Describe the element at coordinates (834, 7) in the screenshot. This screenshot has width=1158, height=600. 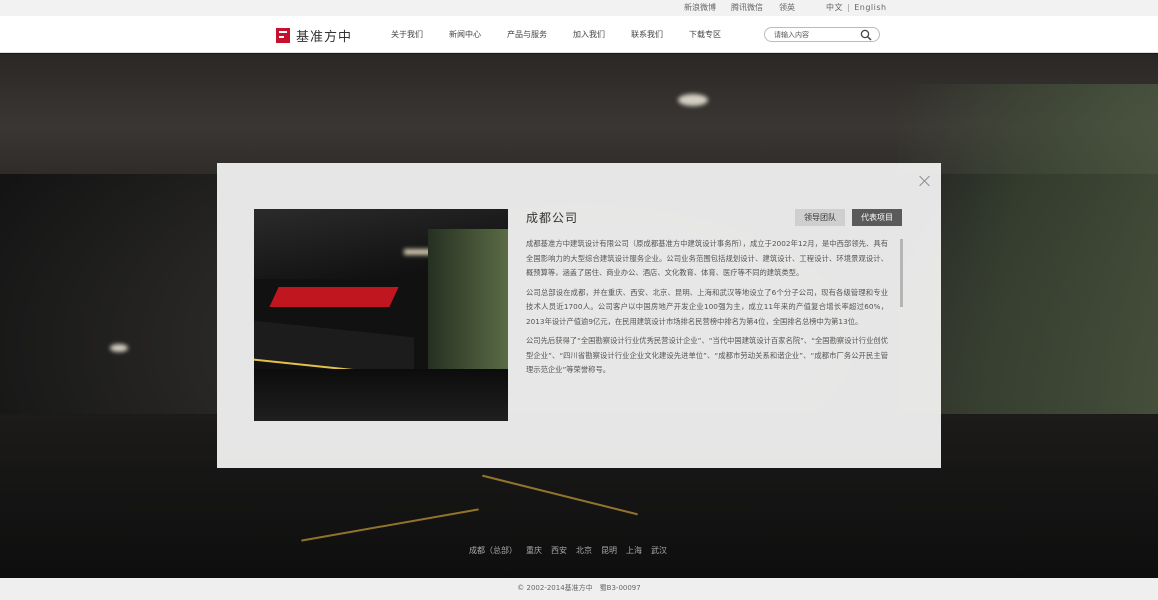
I see `lang-chinese-link: 中文` at that location.